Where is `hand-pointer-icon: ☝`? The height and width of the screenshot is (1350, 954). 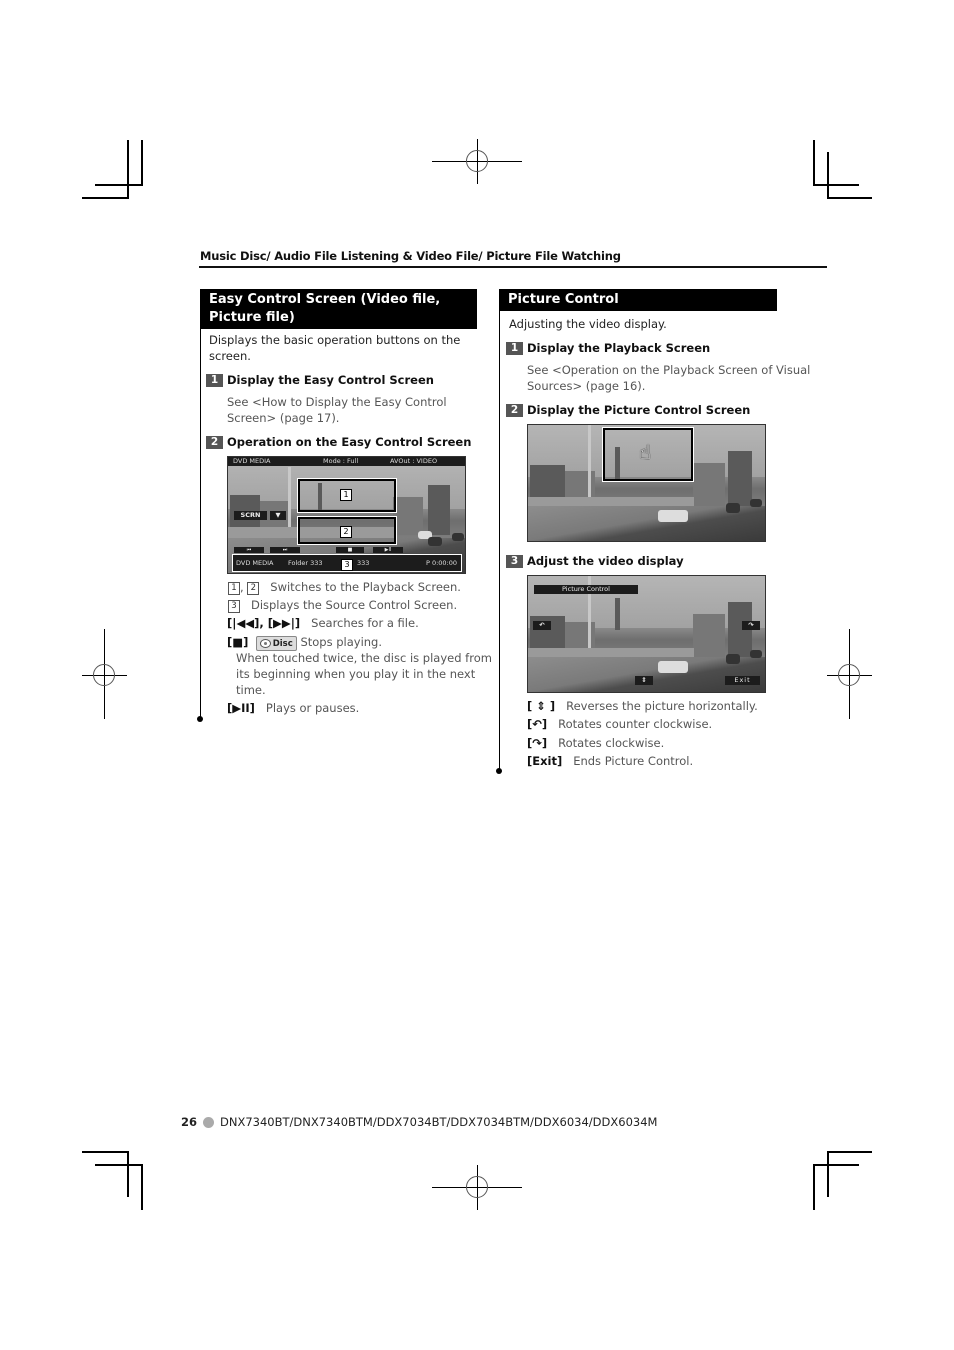
hand-pointer-icon: ☝ is located at coordinates (645, 452).